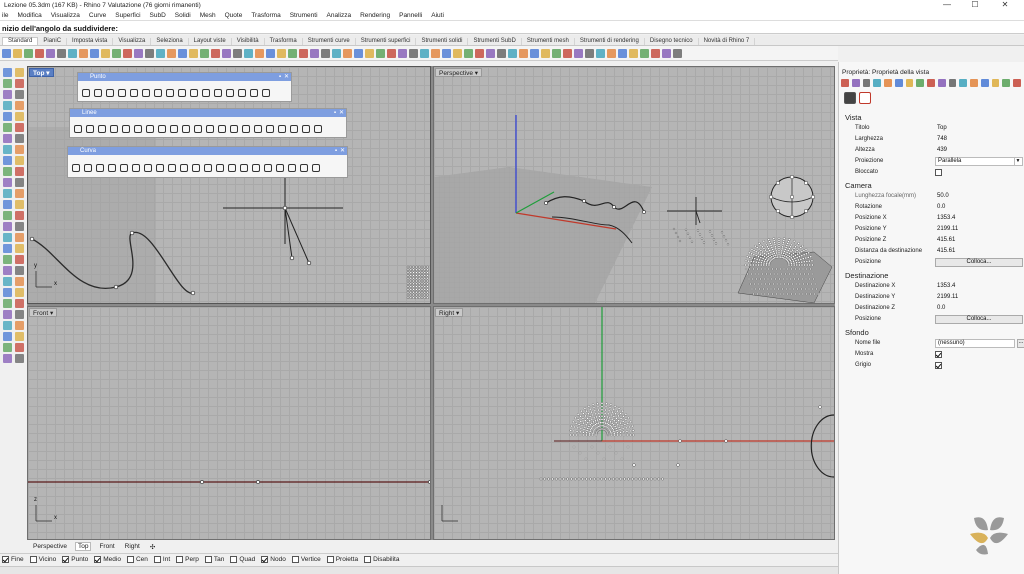 Image resolution: width=1024 pixels, height=574 pixels. Describe the element at coordinates (284, 41) in the screenshot. I see `tab-trasforma: Trasforma` at that location.